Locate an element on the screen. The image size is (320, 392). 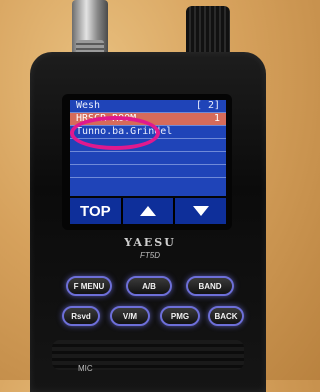
back-button: BACK is located at coordinates (226, 316).